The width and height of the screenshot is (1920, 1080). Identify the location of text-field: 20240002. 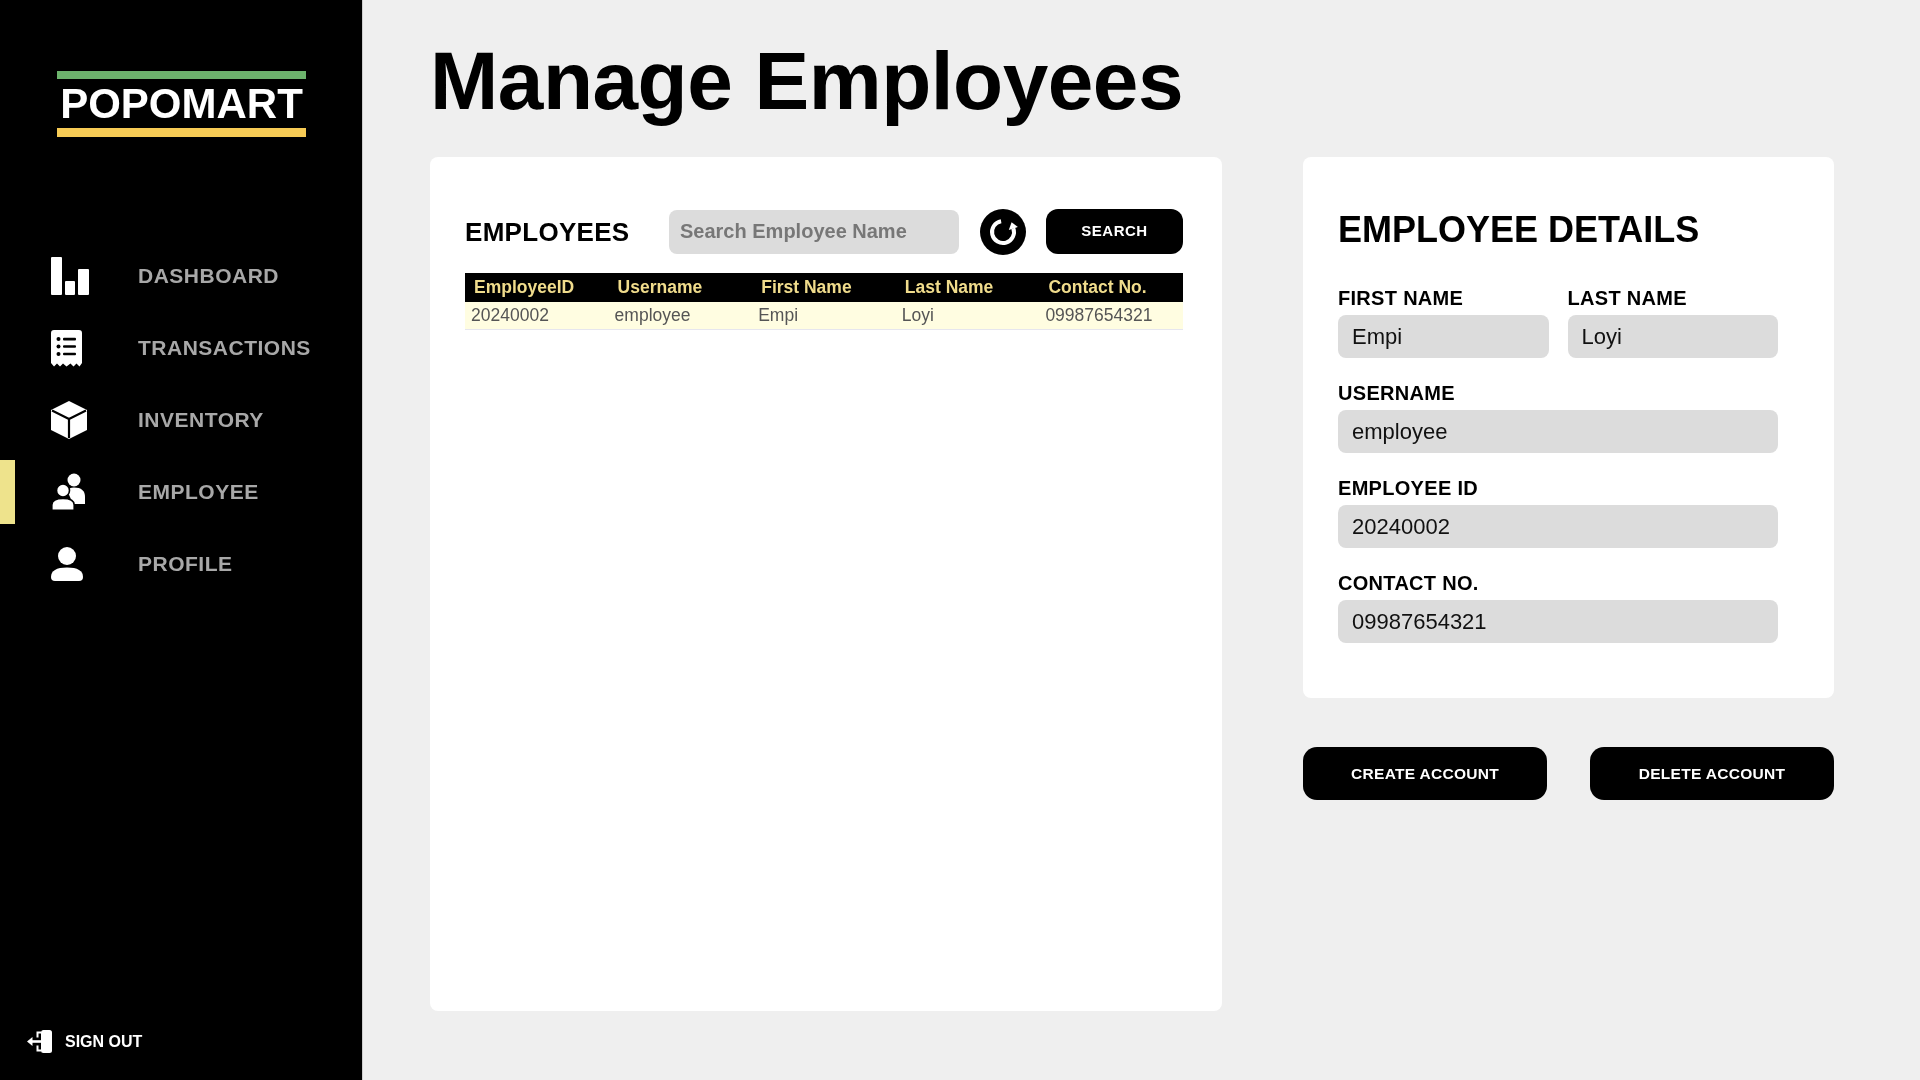
(1558, 526).